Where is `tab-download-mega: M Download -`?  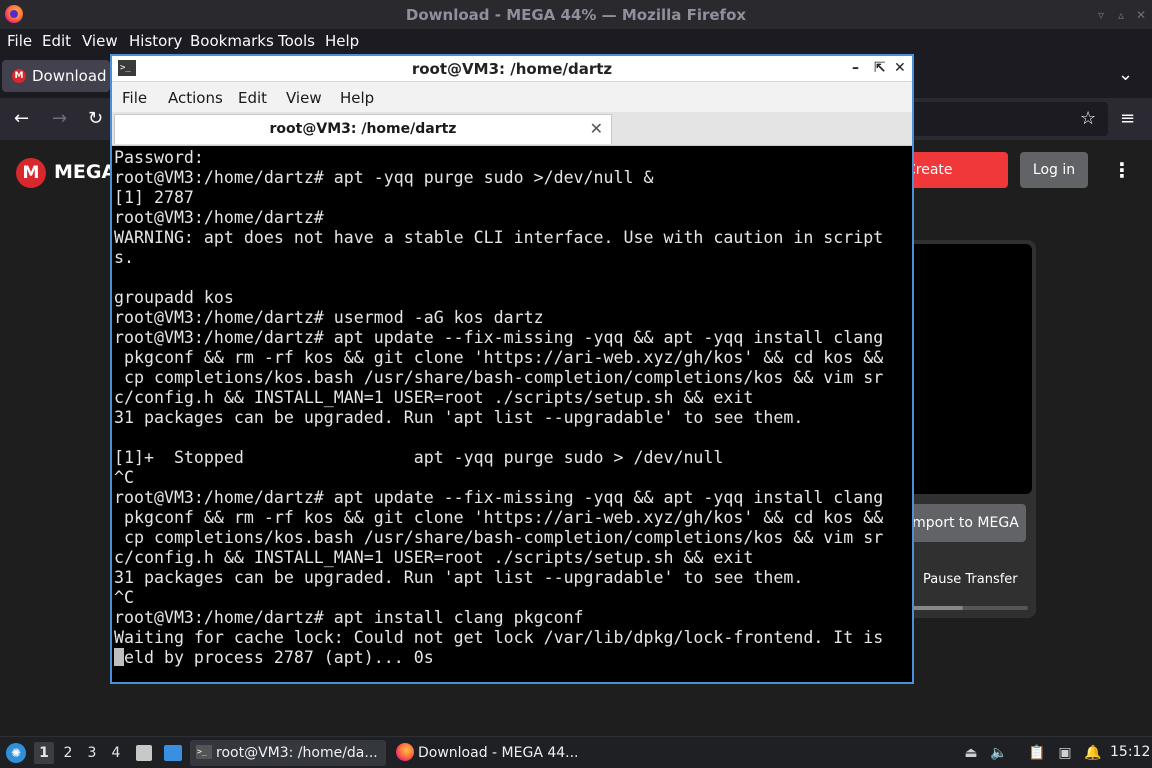
tab-download-mega: M Download - is located at coordinates (59, 76).